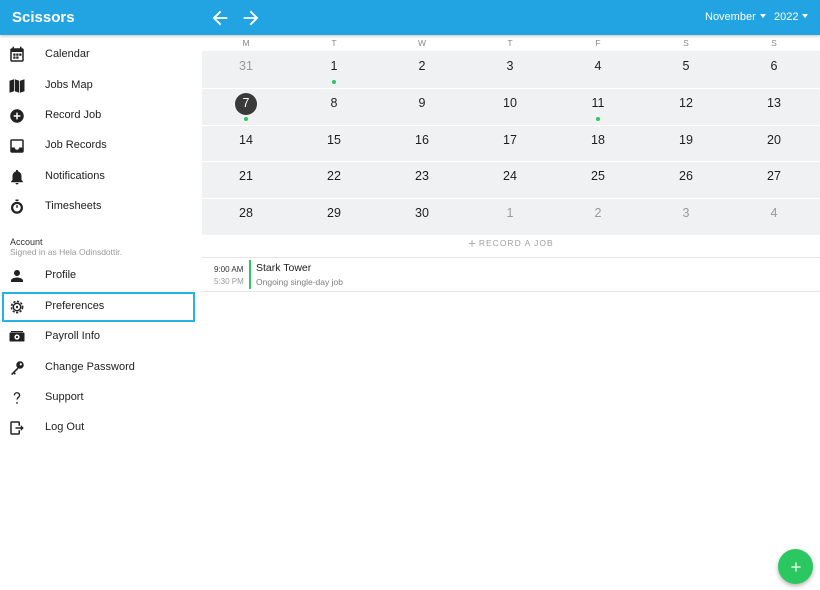  What do you see at coordinates (510, 179) in the screenshot?
I see `calendar-day-cell: 24` at bounding box center [510, 179].